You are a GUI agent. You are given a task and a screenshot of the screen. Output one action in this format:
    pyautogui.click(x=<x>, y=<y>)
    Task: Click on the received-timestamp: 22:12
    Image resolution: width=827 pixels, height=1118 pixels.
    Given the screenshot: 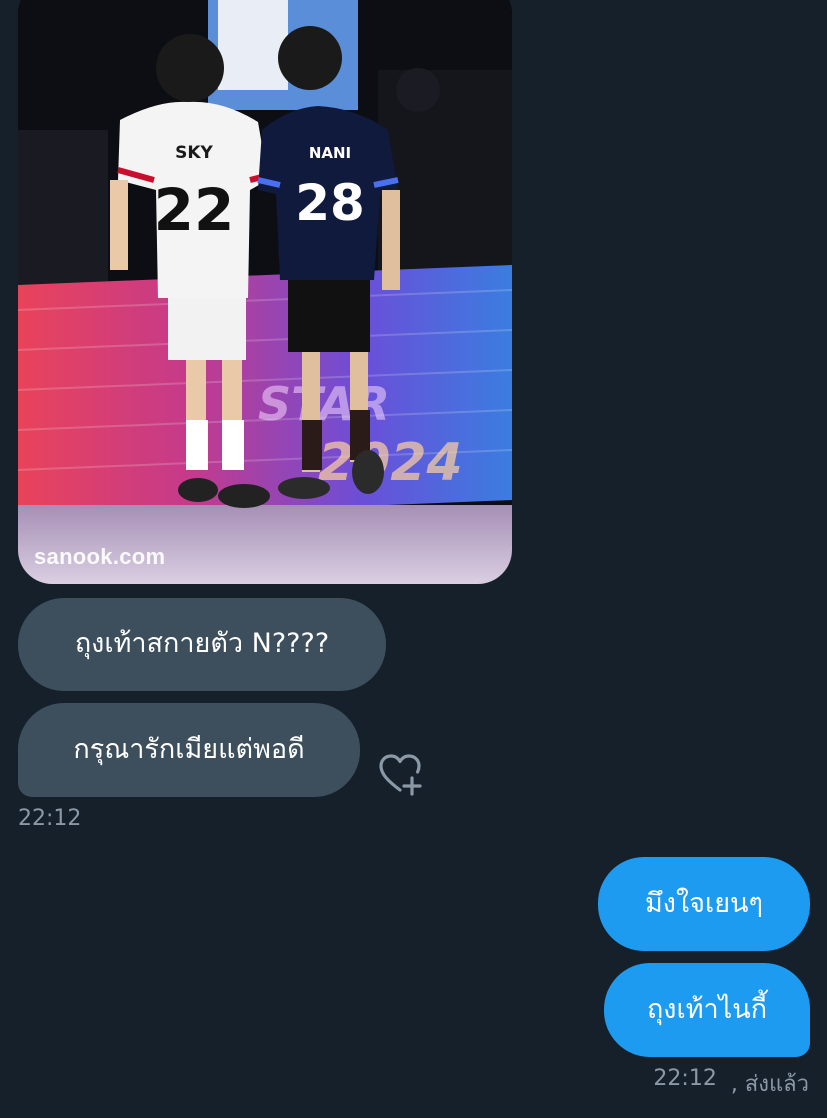 What is the action you would take?
    pyautogui.click(x=50, y=818)
    